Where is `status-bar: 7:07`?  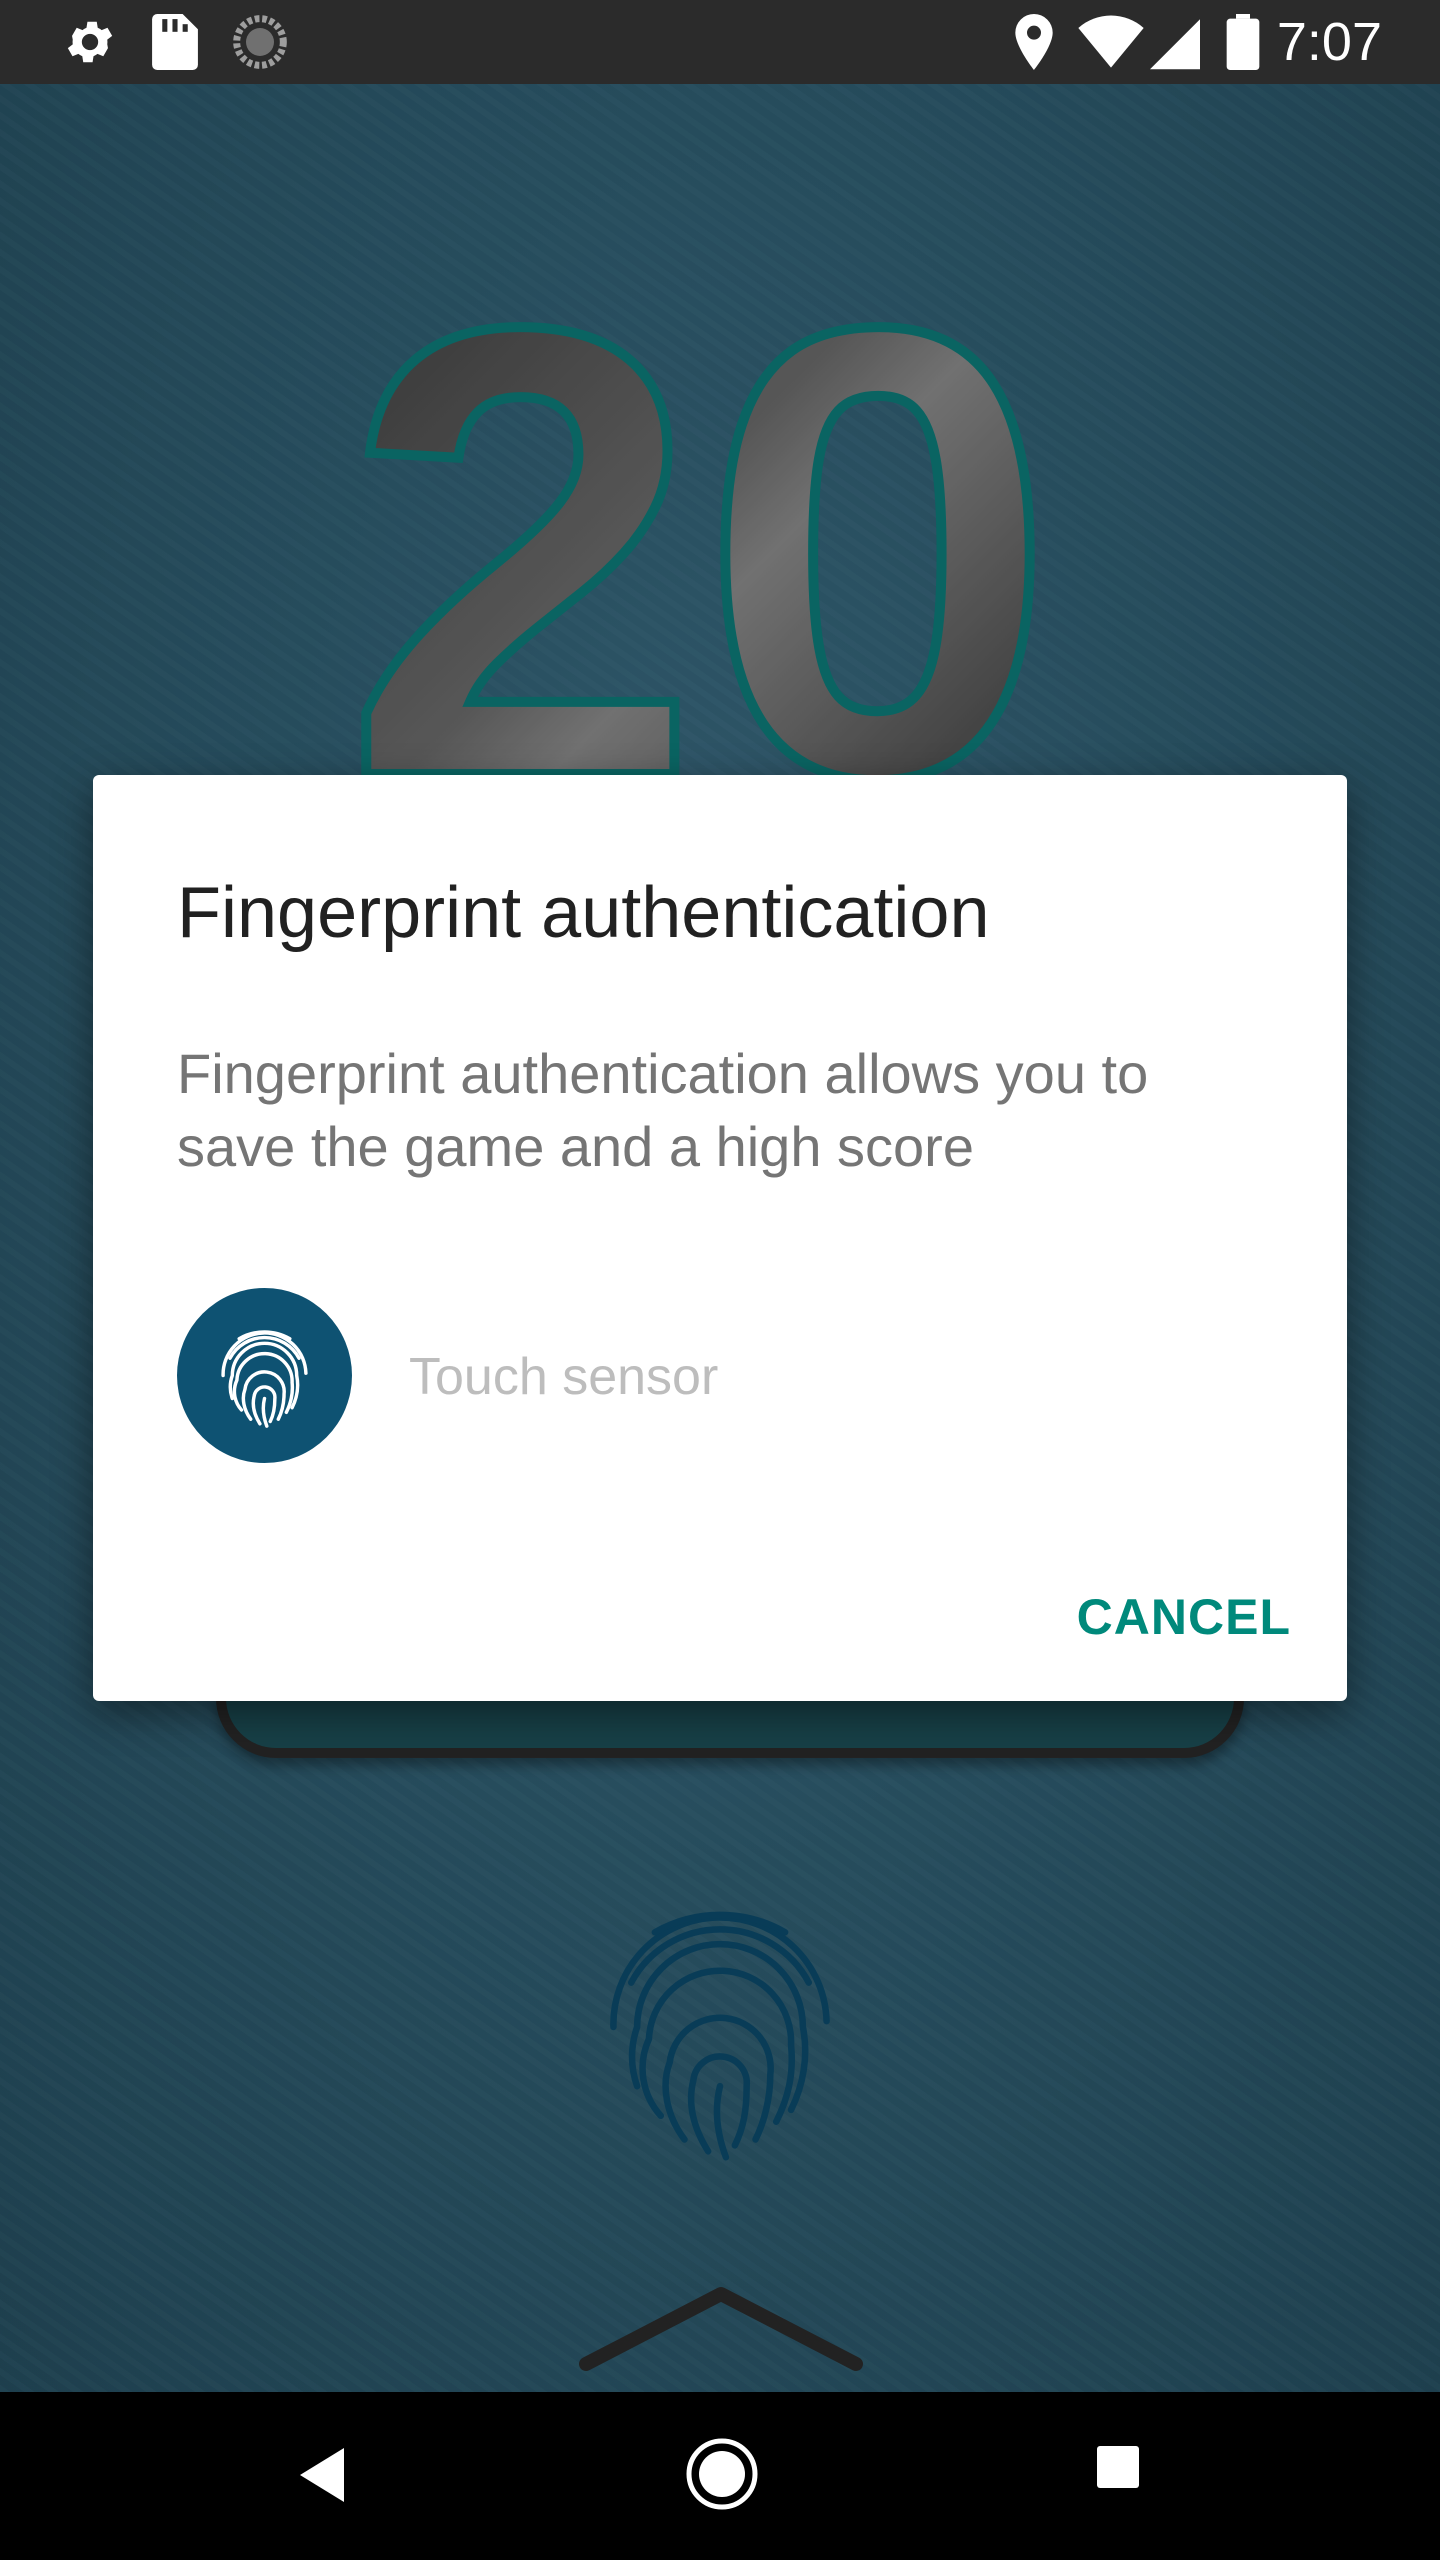
status-bar: 7:07 is located at coordinates (720, 42).